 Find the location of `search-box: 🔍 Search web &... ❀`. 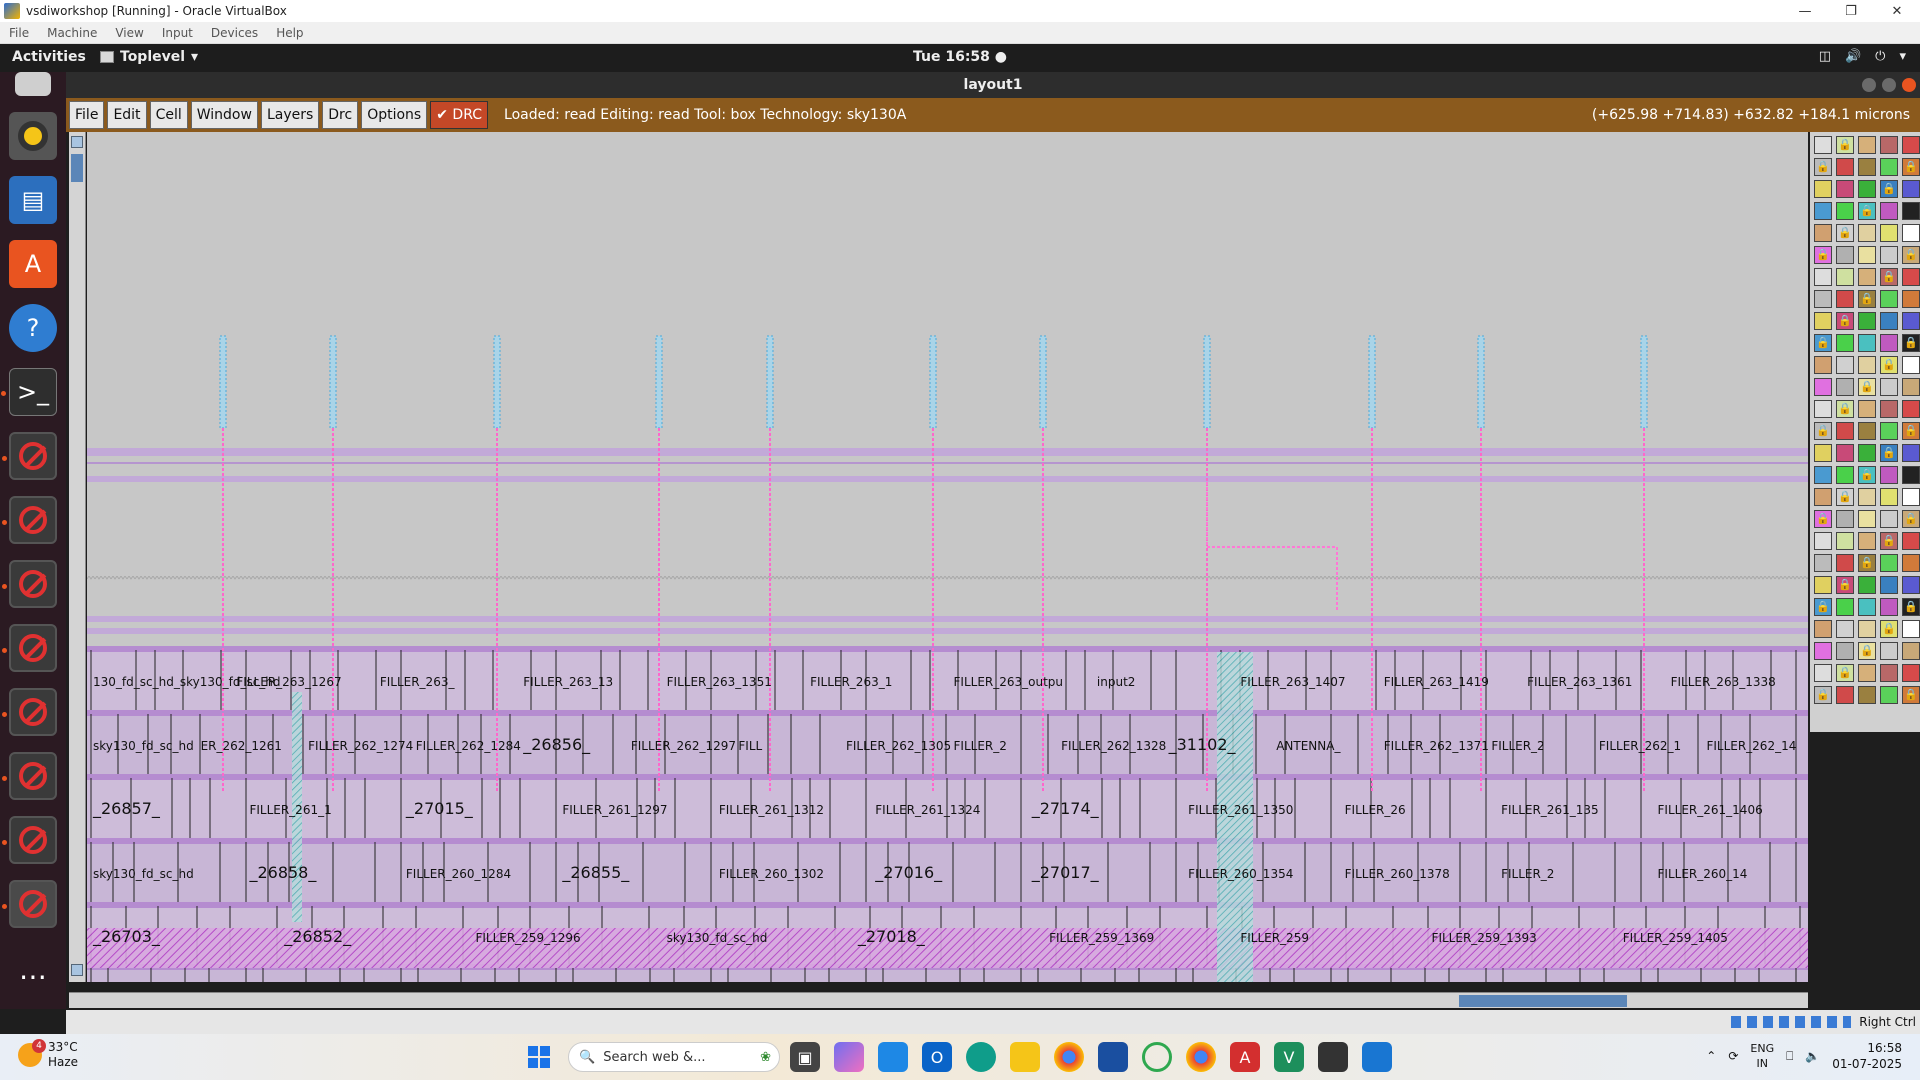

search-box: 🔍 Search web &... ❀ is located at coordinates (674, 1057).